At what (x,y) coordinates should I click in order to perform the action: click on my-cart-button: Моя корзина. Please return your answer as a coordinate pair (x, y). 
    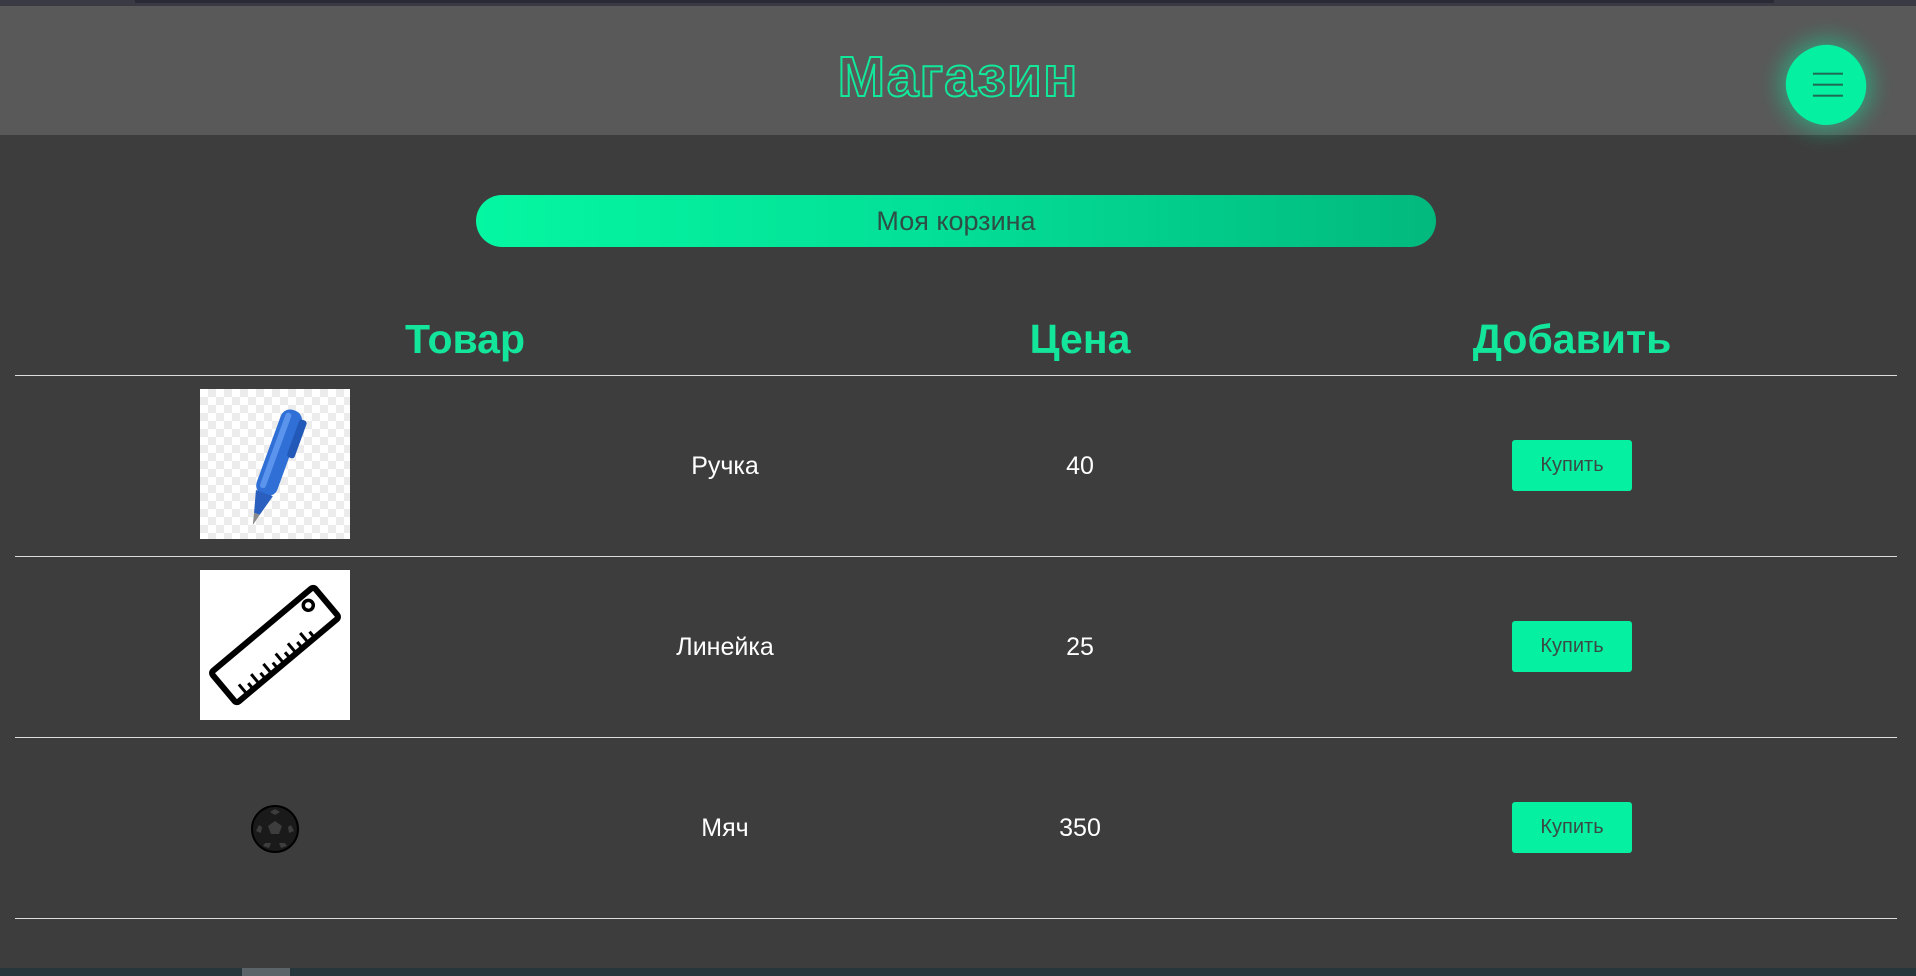
    Looking at the image, I should click on (956, 221).